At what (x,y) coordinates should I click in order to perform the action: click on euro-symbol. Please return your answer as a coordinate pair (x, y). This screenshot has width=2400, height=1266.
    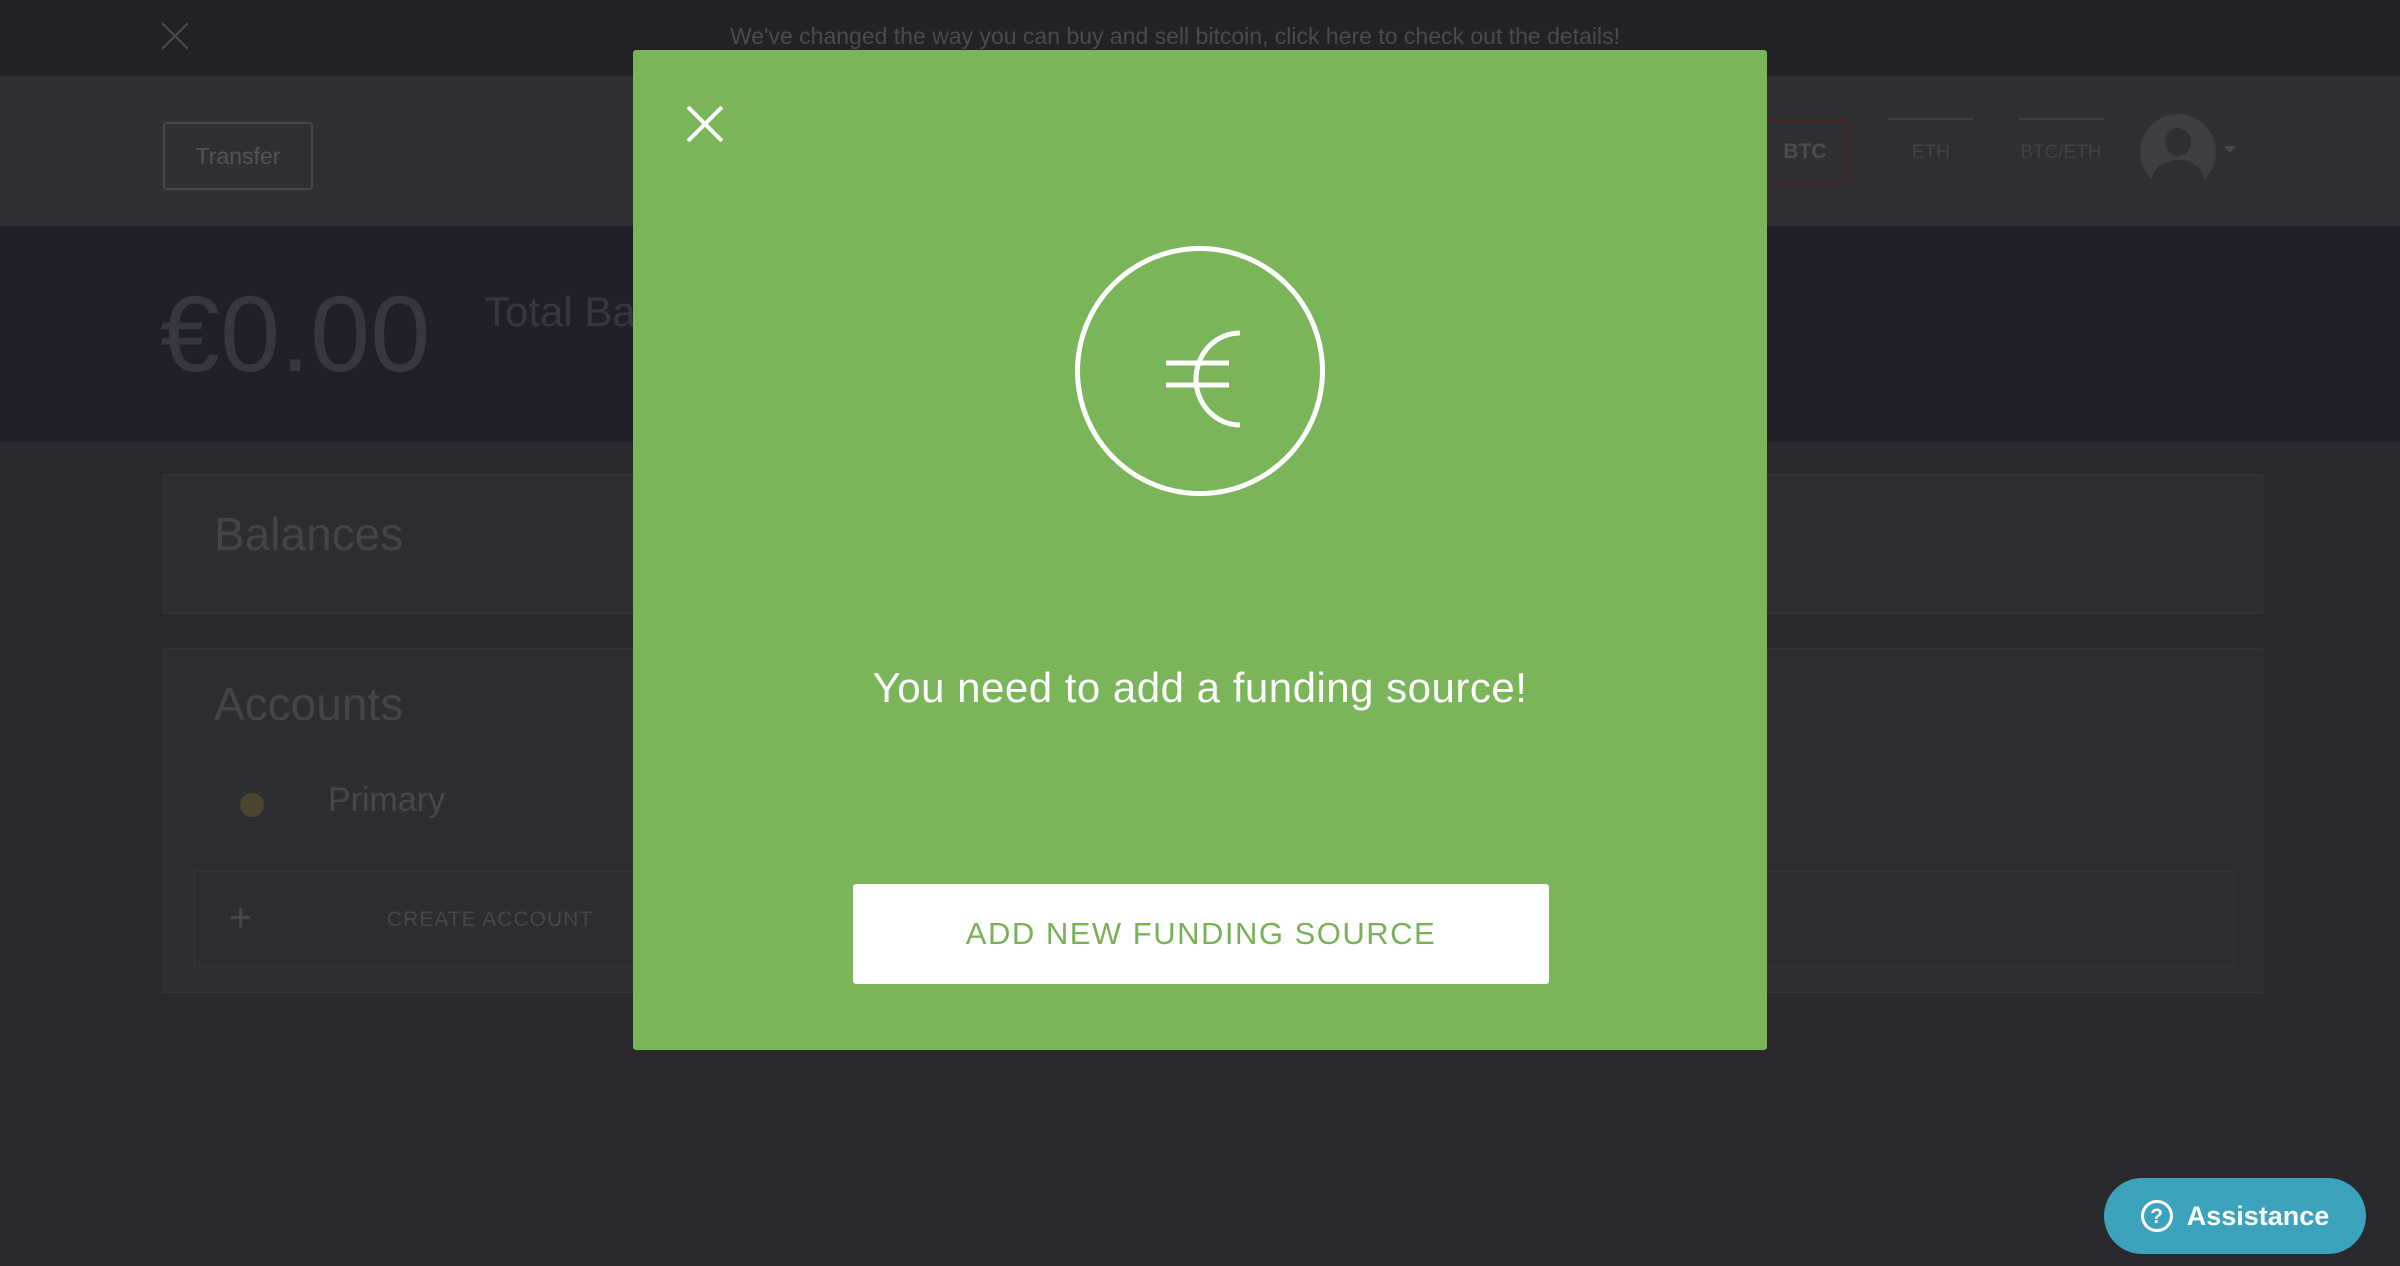
    Looking at the image, I should click on (1203, 379).